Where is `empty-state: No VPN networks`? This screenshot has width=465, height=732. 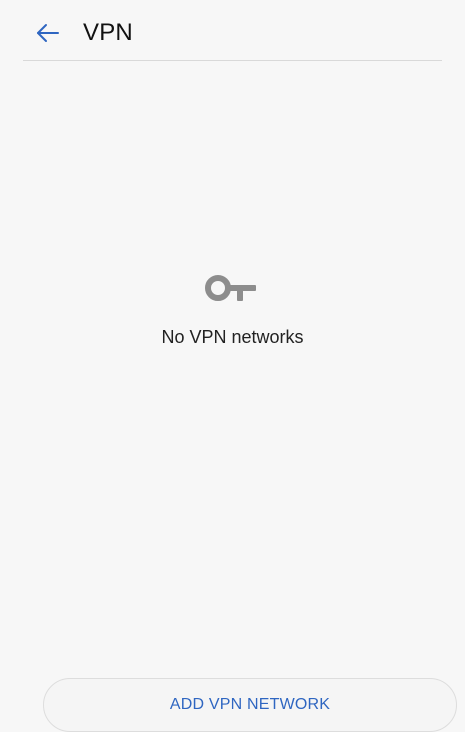 empty-state: No VPN networks is located at coordinates (232, 309).